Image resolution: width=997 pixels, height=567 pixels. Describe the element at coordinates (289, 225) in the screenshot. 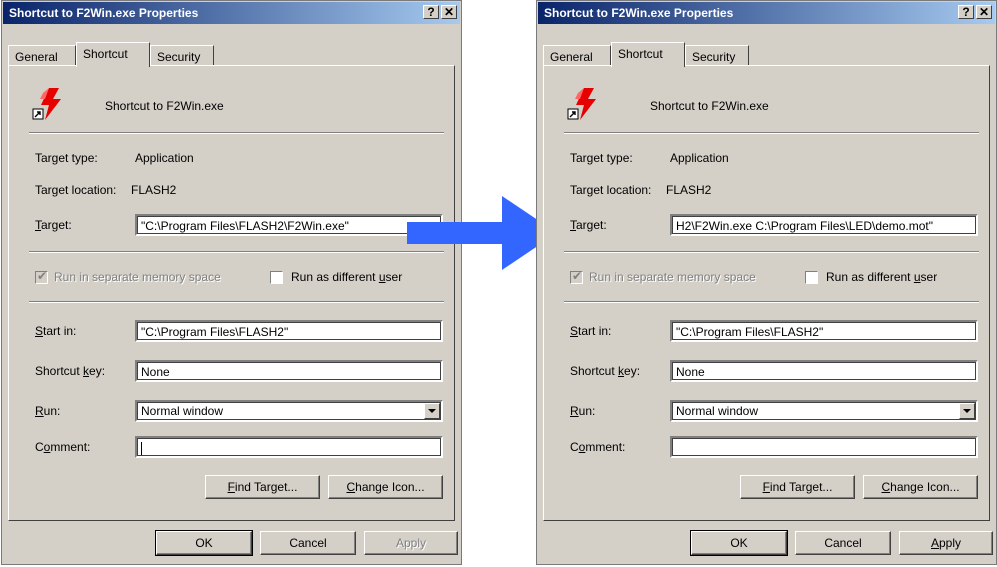

I see `target-input: "C:\Program Files\FLASH2\F2Win.exe"` at that location.